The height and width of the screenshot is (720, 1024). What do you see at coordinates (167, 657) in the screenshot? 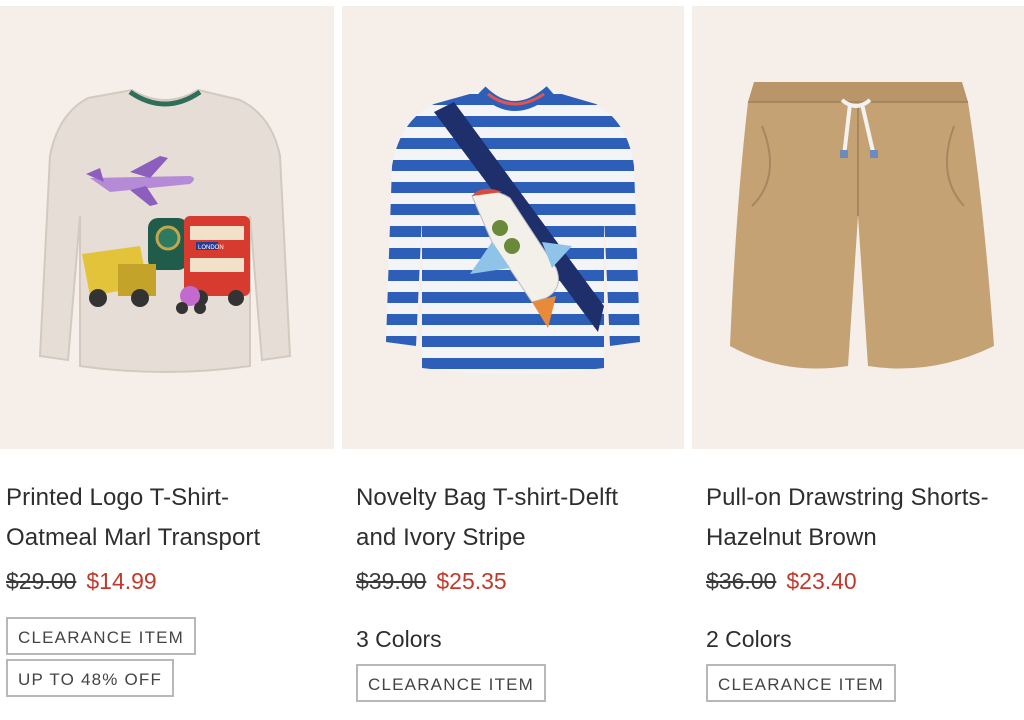
I see `badge-group: CLEARANCE ITEM UP TO 48% OFF` at bounding box center [167, 657].